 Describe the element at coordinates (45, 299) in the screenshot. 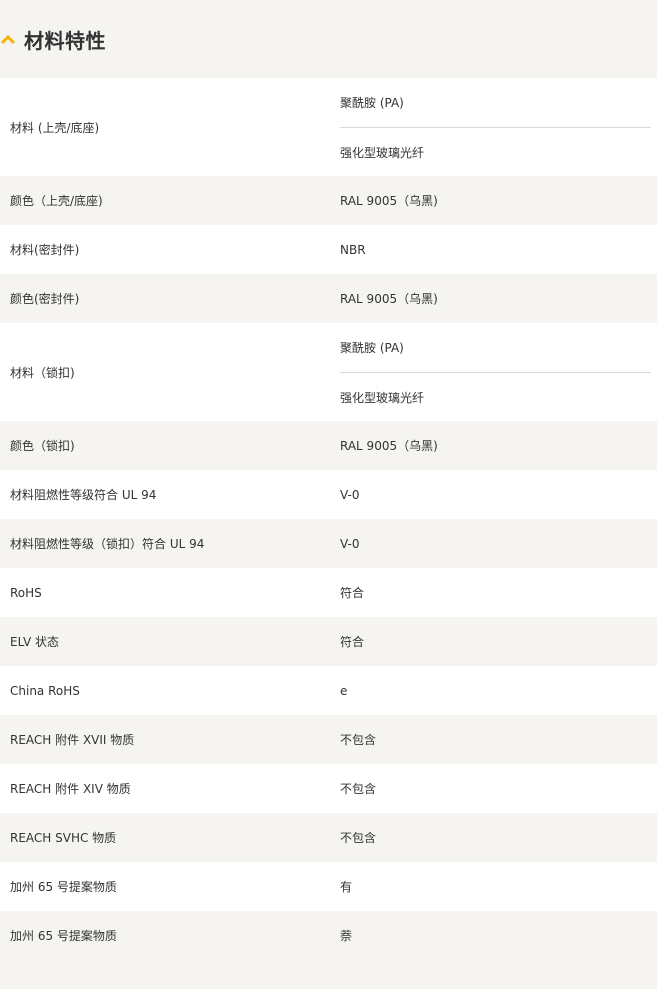

I see `property-label: 颜色(密封件)` at that location.